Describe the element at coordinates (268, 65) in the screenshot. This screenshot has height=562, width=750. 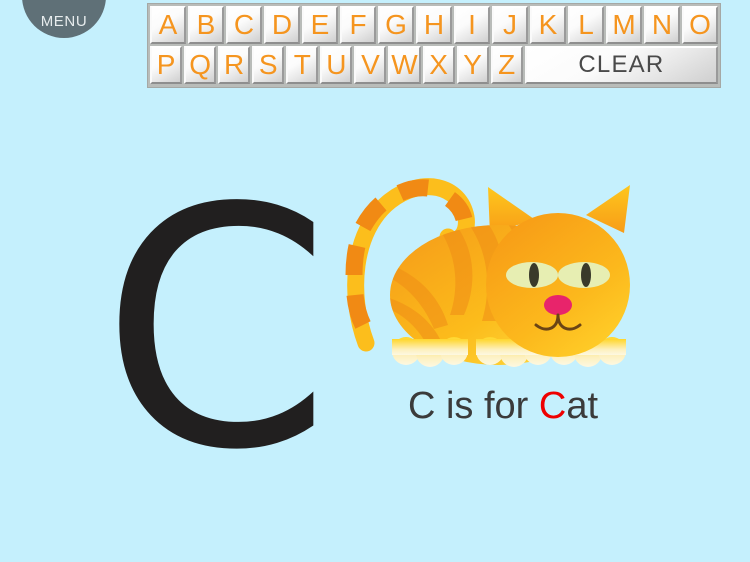
I see `key-s: S` at that location.